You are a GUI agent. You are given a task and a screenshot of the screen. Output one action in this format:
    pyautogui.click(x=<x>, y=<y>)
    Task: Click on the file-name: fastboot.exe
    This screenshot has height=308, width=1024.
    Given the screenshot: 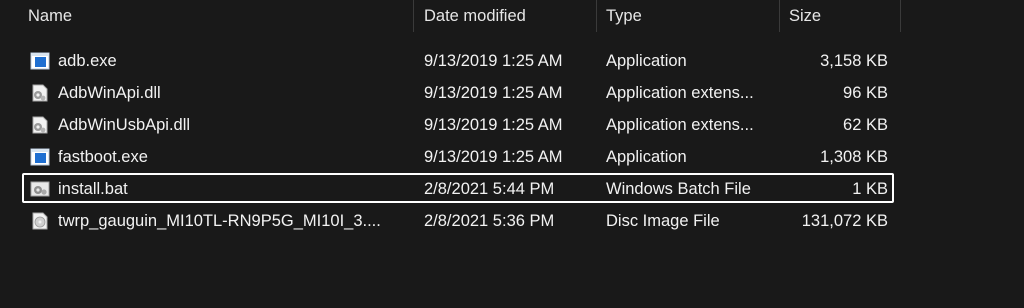 What is the action you would take?
    pyautogui.click(x=103, y=156)
    